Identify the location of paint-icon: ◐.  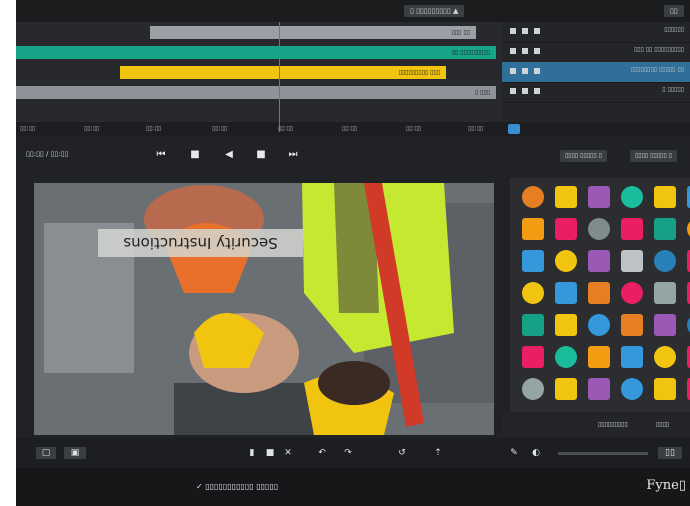
(536, 453).